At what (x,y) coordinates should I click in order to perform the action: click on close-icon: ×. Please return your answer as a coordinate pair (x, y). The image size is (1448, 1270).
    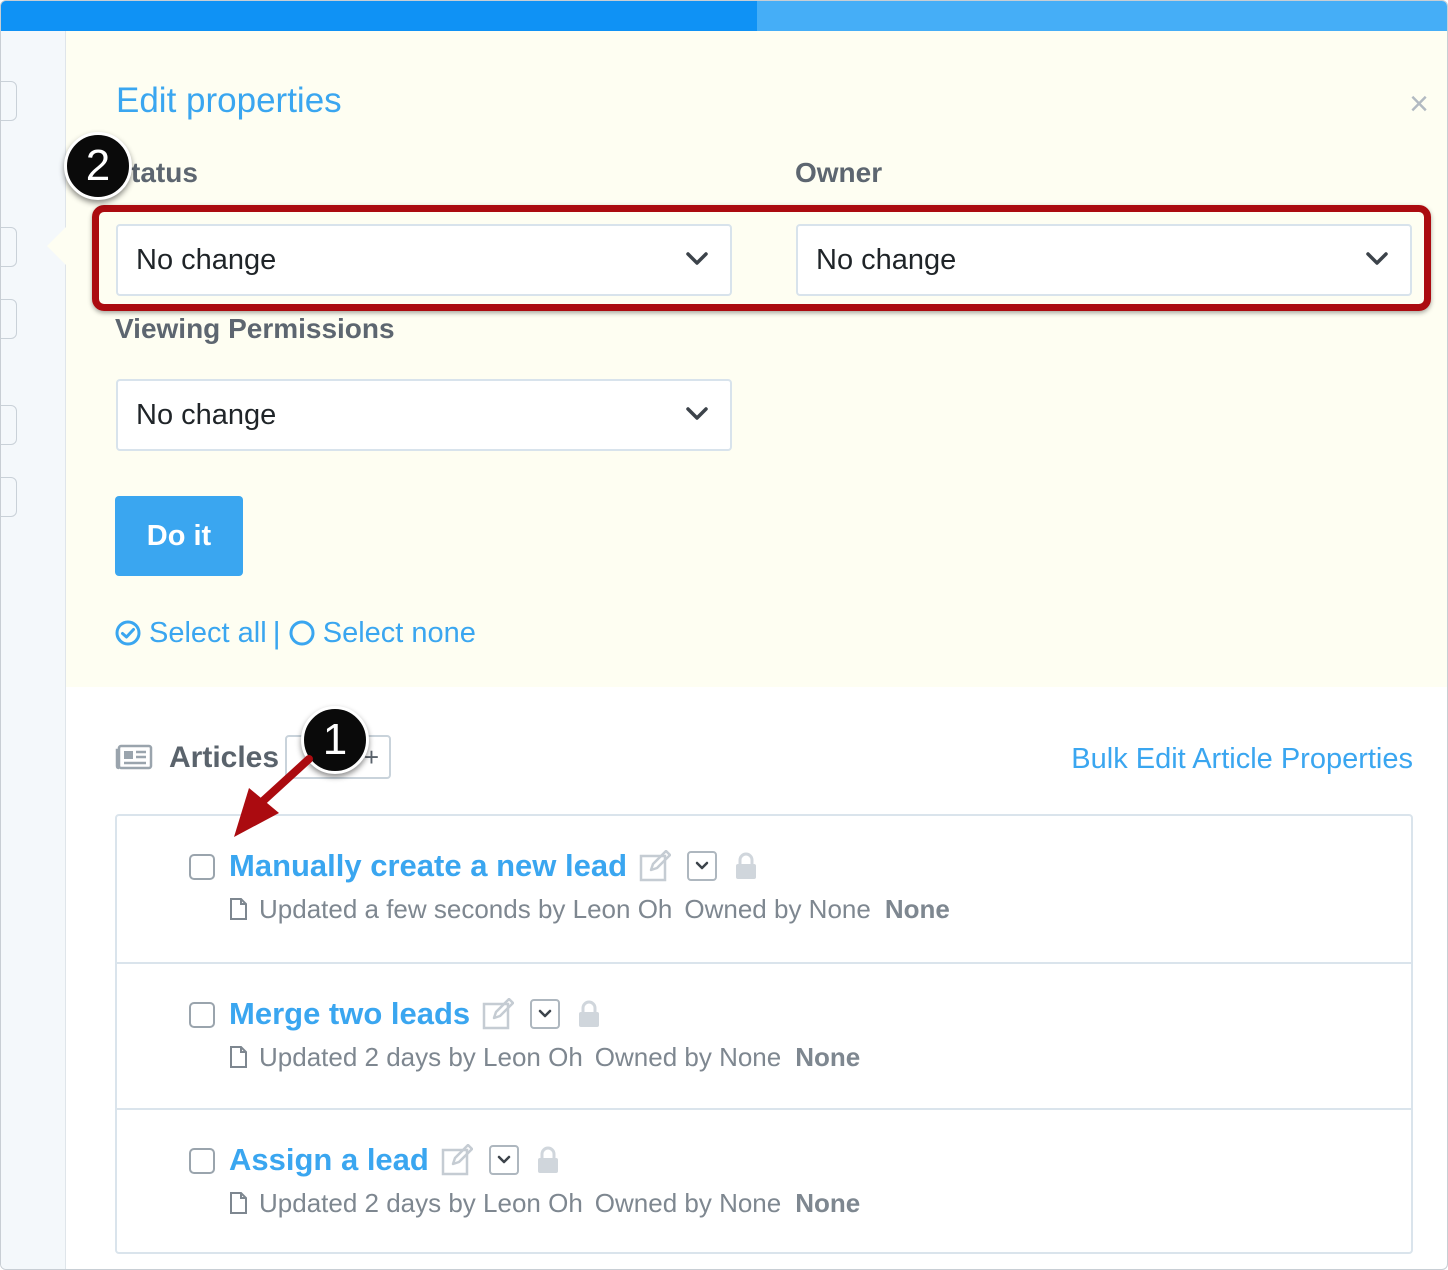
    Looking at the image, I should click on (1419, 104).